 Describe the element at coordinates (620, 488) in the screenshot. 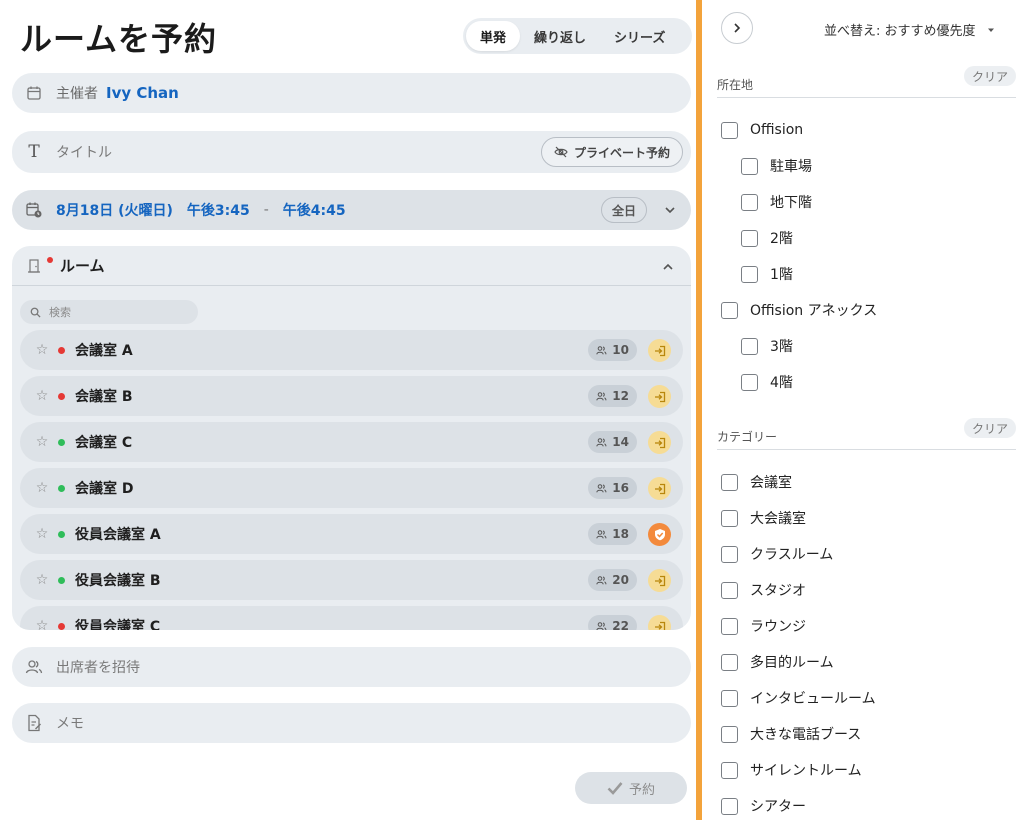

I see `capacity-value: 16` at that location.